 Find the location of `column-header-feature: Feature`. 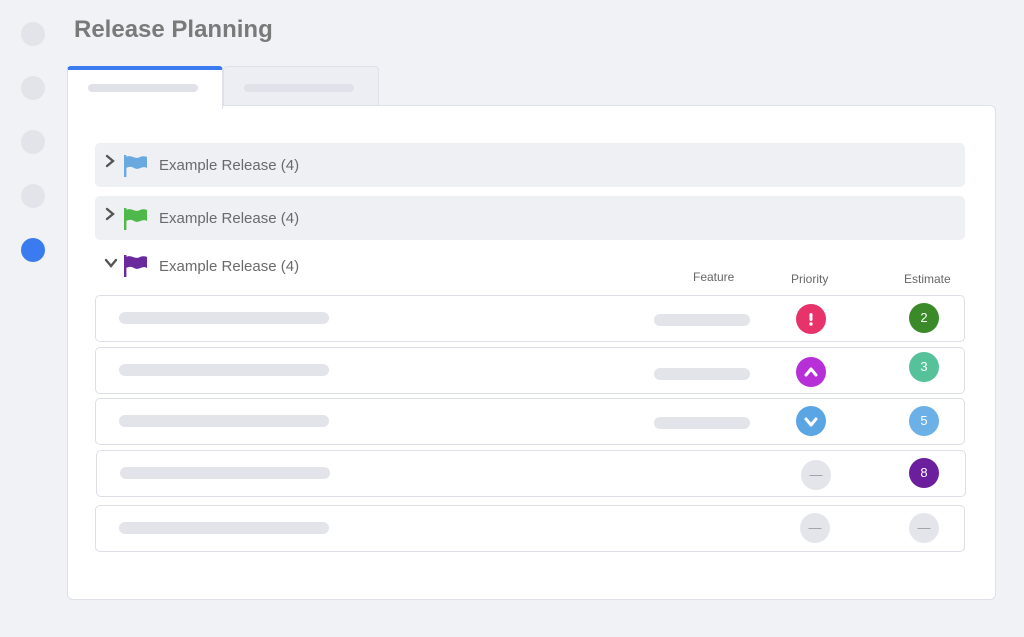

column-header-feature: Feature is located at coordinates (714, 277).